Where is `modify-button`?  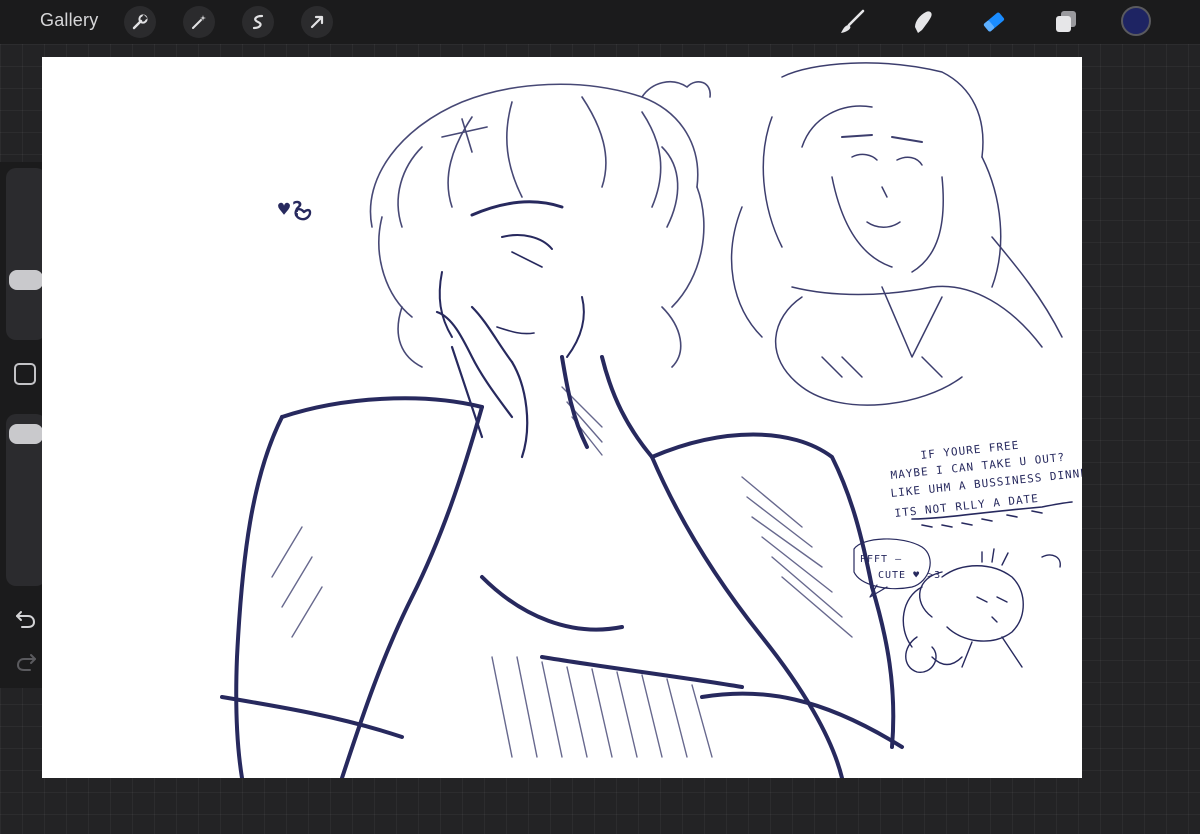
modify-button is located at coordinates (25, 374).